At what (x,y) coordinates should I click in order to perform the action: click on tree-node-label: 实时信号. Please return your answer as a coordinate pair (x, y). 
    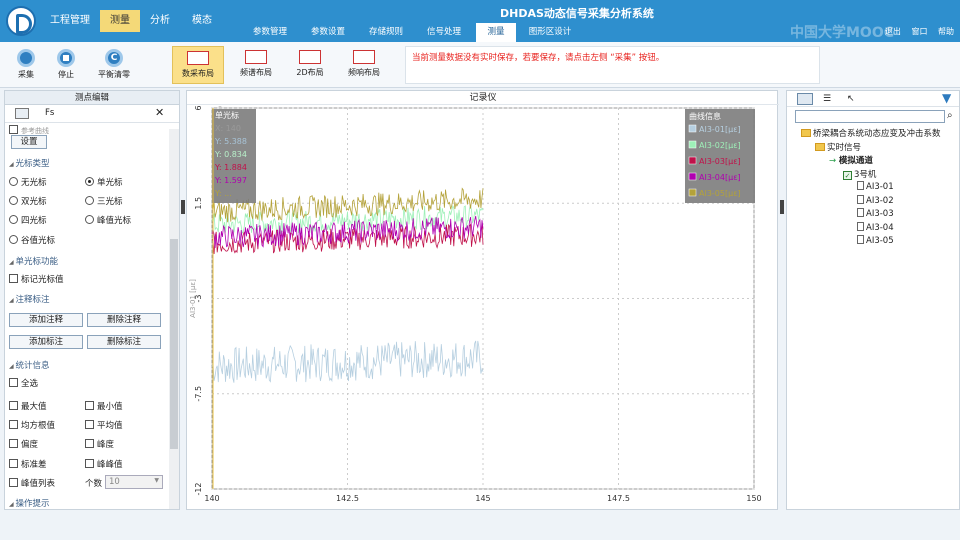
    Looking at the image, I should click on (844, 147).